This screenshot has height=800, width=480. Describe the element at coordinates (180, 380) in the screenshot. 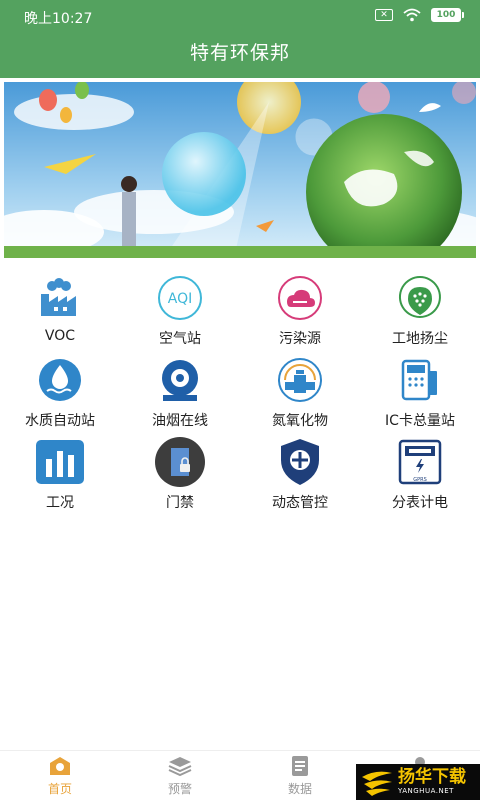

I see `range-hood-icon` at that location.